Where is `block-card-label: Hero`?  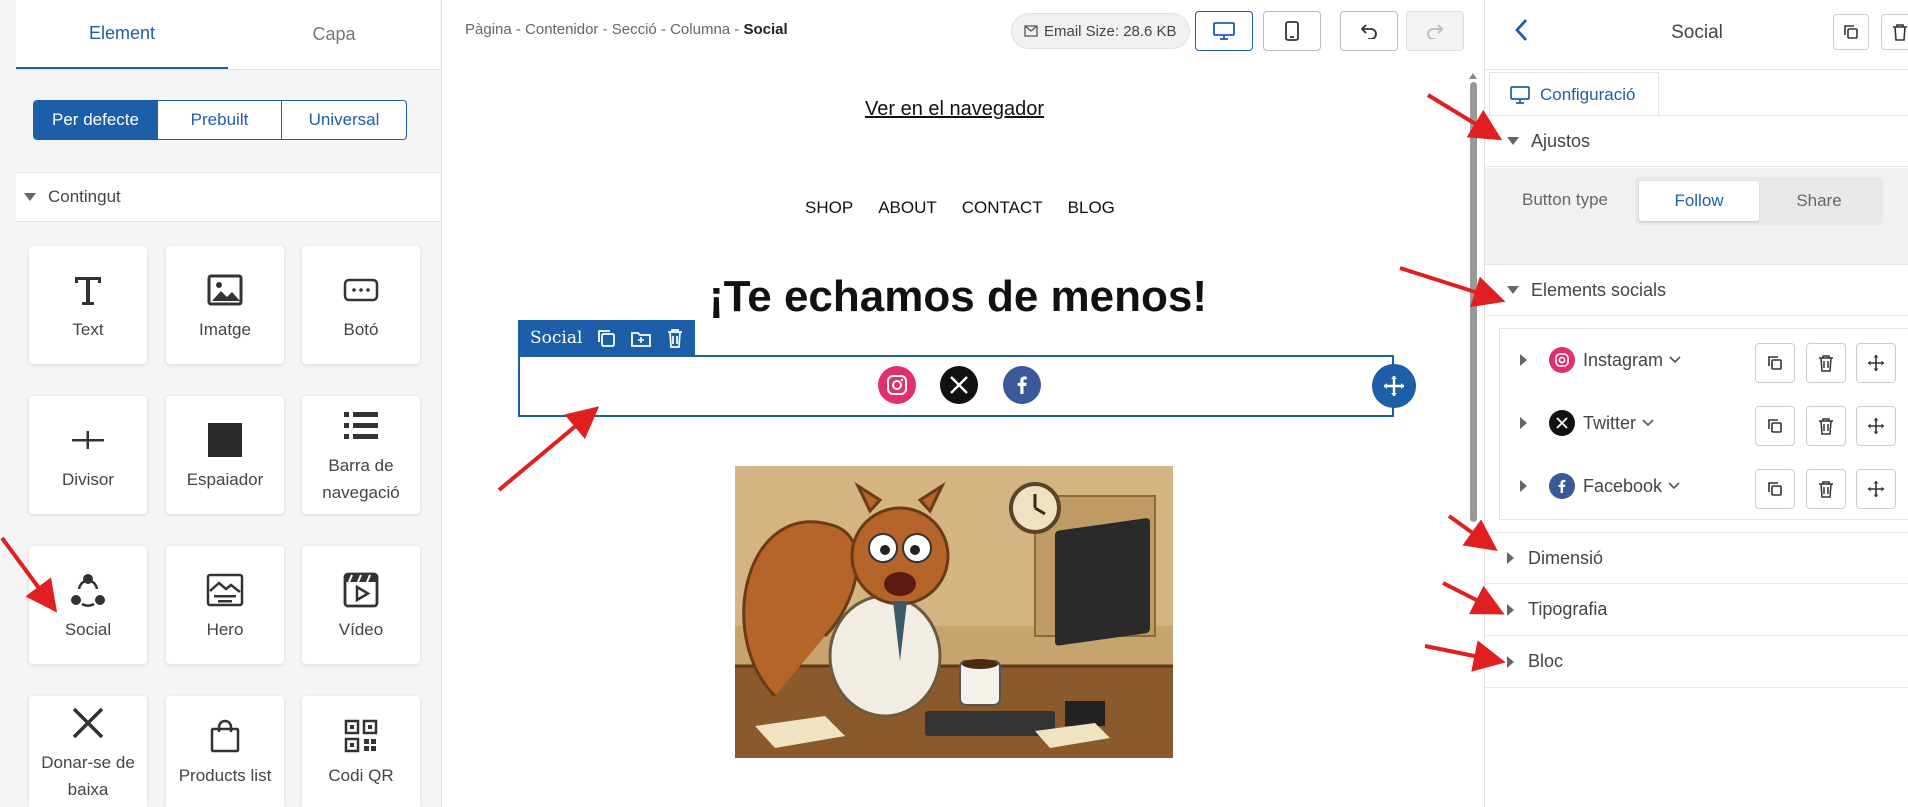 block-card-label: Hero is located at coordinates (225, 629).